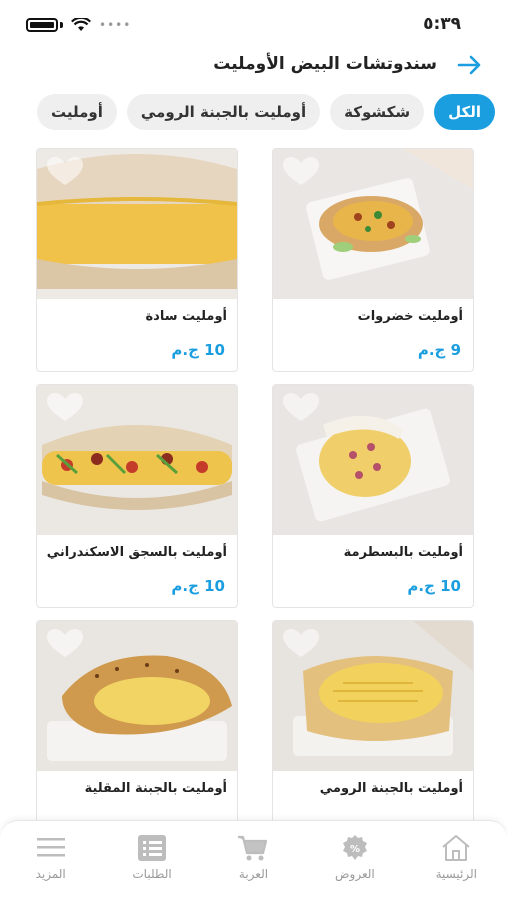  Describe the element at coordinates (373, 496) in the screenshot. I see `product-card: أومليت بالبسطرمة 10 ج.م` at that location.